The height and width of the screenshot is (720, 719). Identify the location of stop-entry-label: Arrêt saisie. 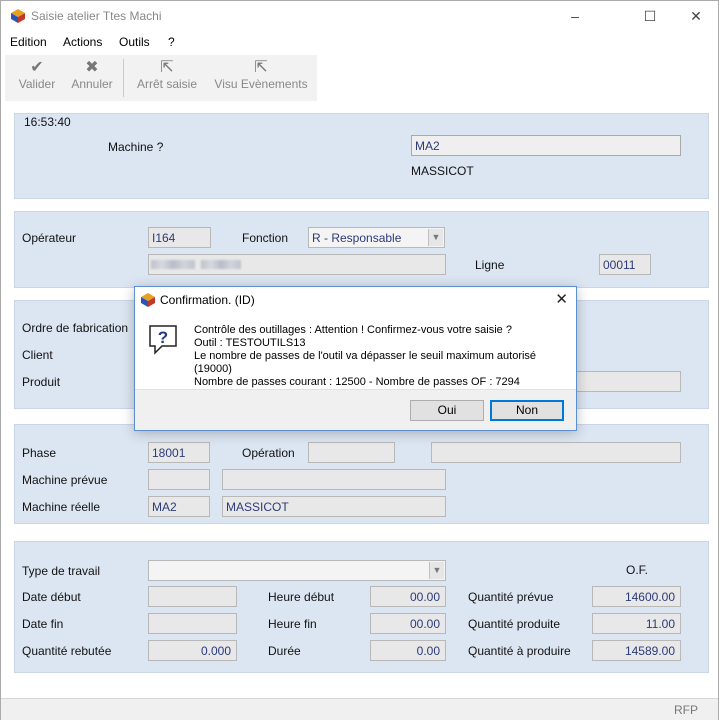
(167, 84).